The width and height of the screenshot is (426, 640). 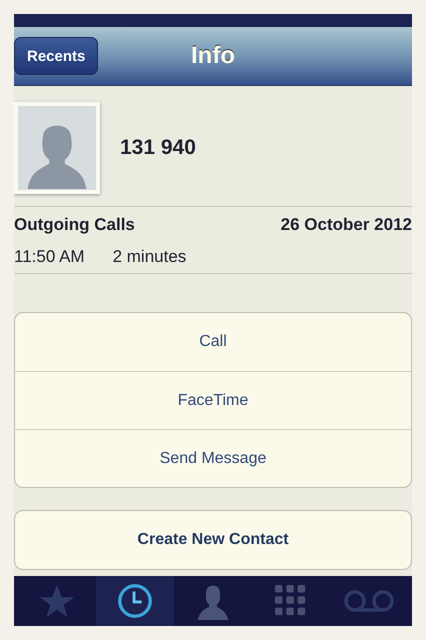 What do you see at coordinates (291, 601) in the screenshot?
I see `keypad-icon` at bounding box center [291, 601].